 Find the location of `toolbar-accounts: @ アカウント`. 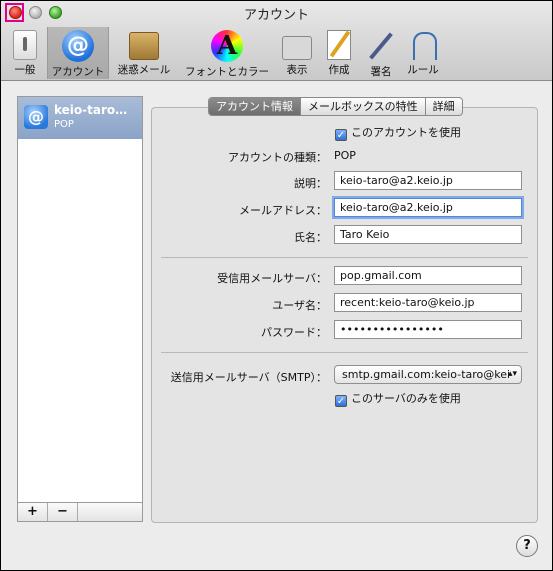

toolbar-accounts: @ アカウント is located at coordinates (78, 53).